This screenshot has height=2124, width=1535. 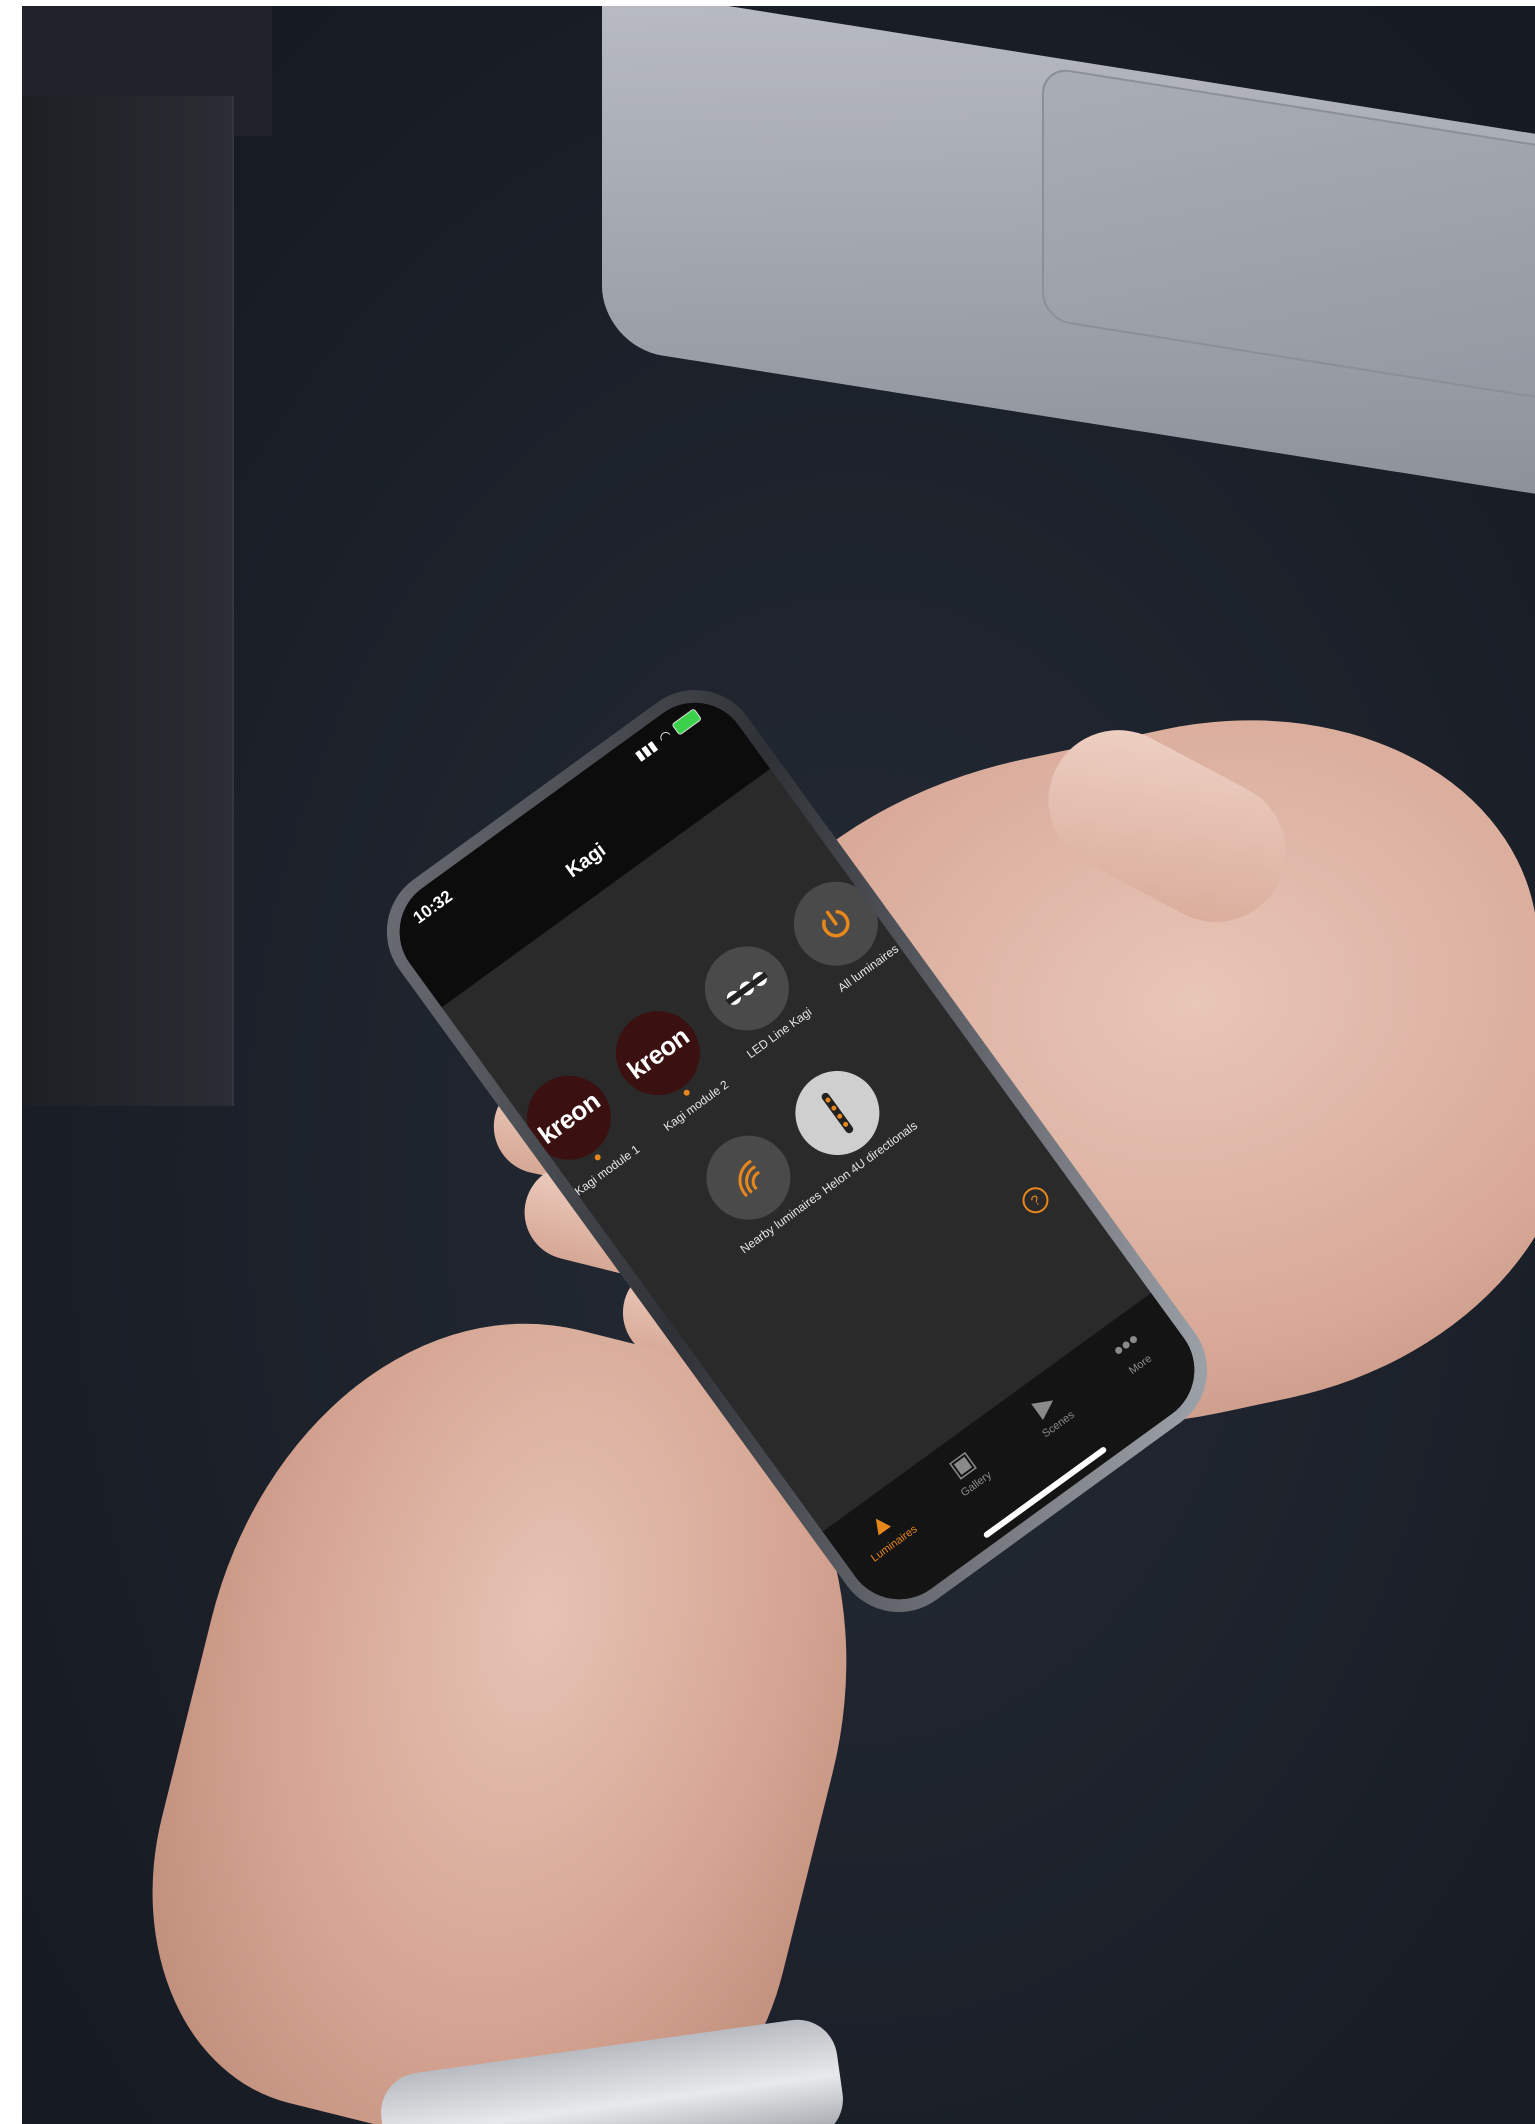 What do you see at coordinates (665, 736) in the screenshot?
I see `wifi-icon: ◠` at bounding box center [665, 736].